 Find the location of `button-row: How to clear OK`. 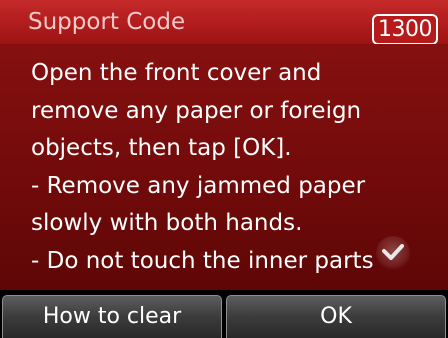

button-row: How to clear OK is located at coordinates (224, 314).